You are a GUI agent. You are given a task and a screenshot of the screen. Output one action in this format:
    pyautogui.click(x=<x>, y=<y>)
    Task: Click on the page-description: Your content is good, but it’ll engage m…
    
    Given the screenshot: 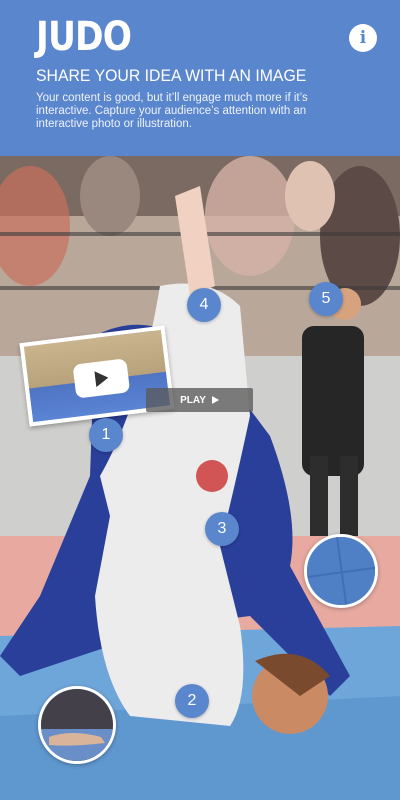 What is the action you would take?
    pyautogui.click(x=172, y=111)
    